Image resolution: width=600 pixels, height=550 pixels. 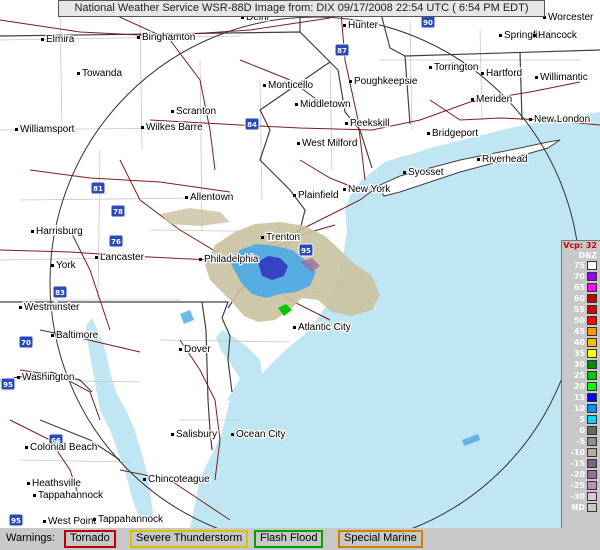 I want to click on legend-row: 25, so click(x=581, y=375).